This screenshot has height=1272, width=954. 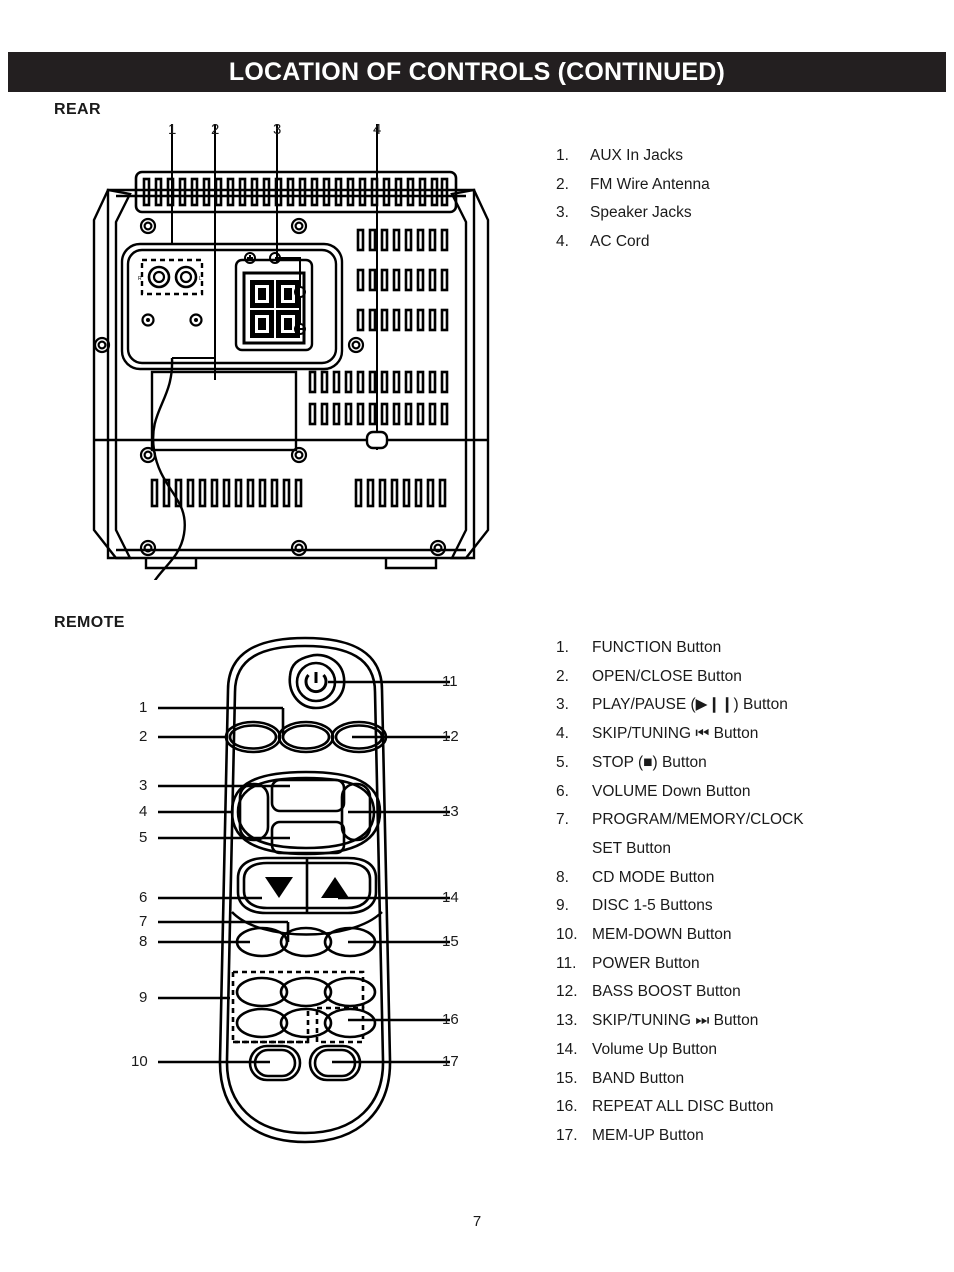 What do you see at coordinates (143, 707) in the screenshot?
I see `remote-callout-1: 1` at bounding box center [143, 707].